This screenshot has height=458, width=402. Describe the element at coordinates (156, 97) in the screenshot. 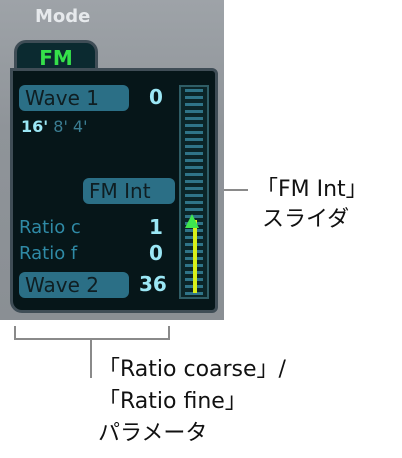

I see `wave1-value: 0` at that location.